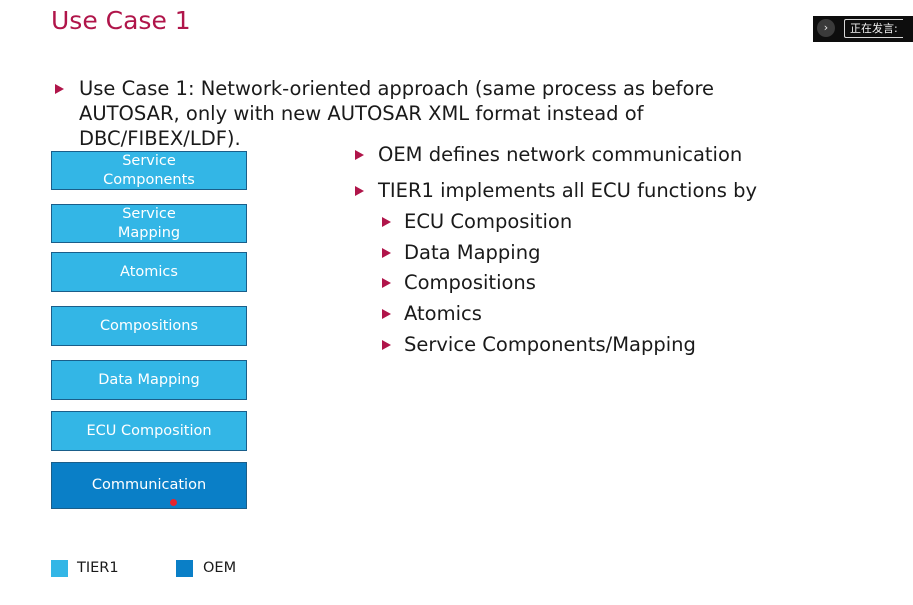  Describe the element at coordinates (149, 170) in the screenshot. I see `stack-layer-service-components: Service Components` at that location.